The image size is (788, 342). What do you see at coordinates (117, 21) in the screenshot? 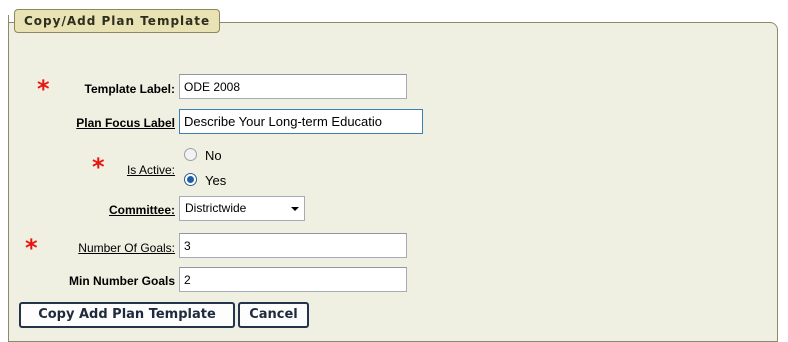
I see `panel-title: Copy/Add Plan Template` at bounding box center [117, 21].